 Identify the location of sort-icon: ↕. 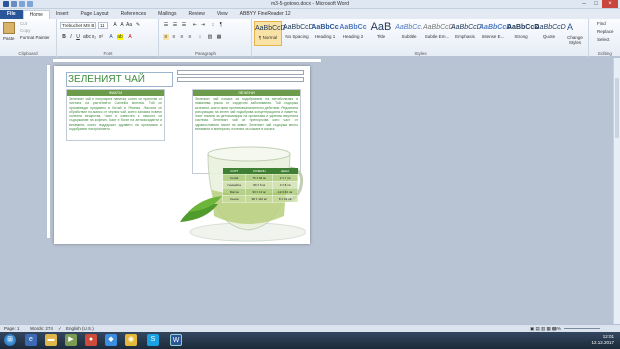
(213, 25).